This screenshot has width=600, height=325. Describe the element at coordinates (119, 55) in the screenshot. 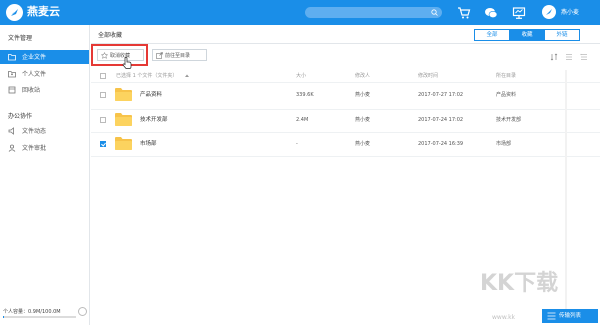

I see `highlight-annotation` at that location.